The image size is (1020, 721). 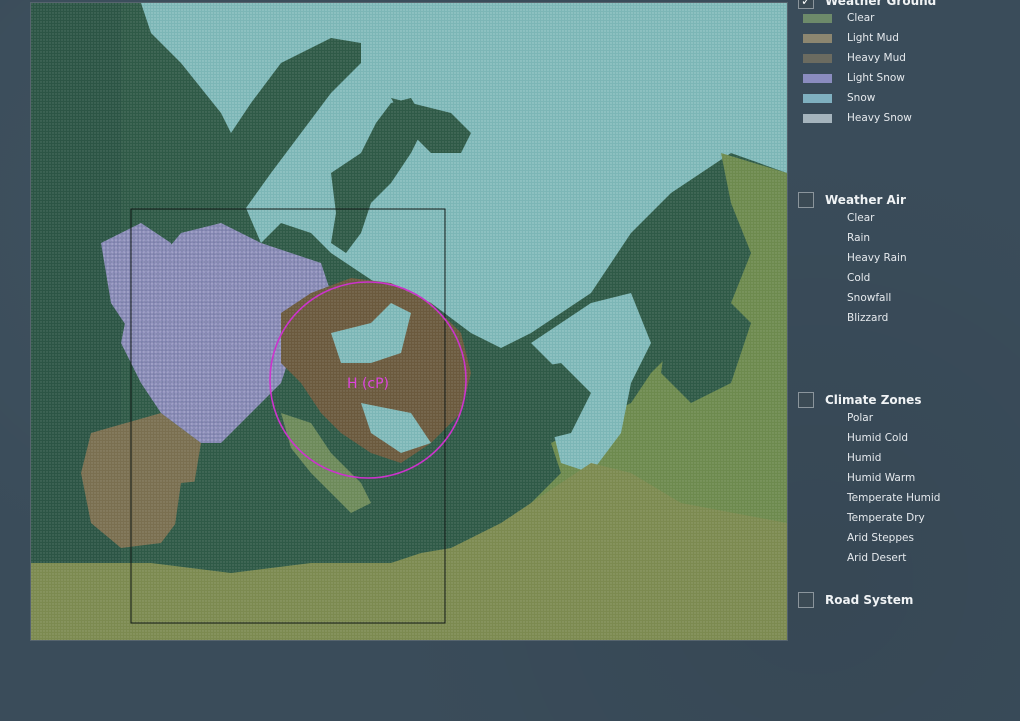 I want to click on legend-item-snow: Snow, so click(x=839, y=98).